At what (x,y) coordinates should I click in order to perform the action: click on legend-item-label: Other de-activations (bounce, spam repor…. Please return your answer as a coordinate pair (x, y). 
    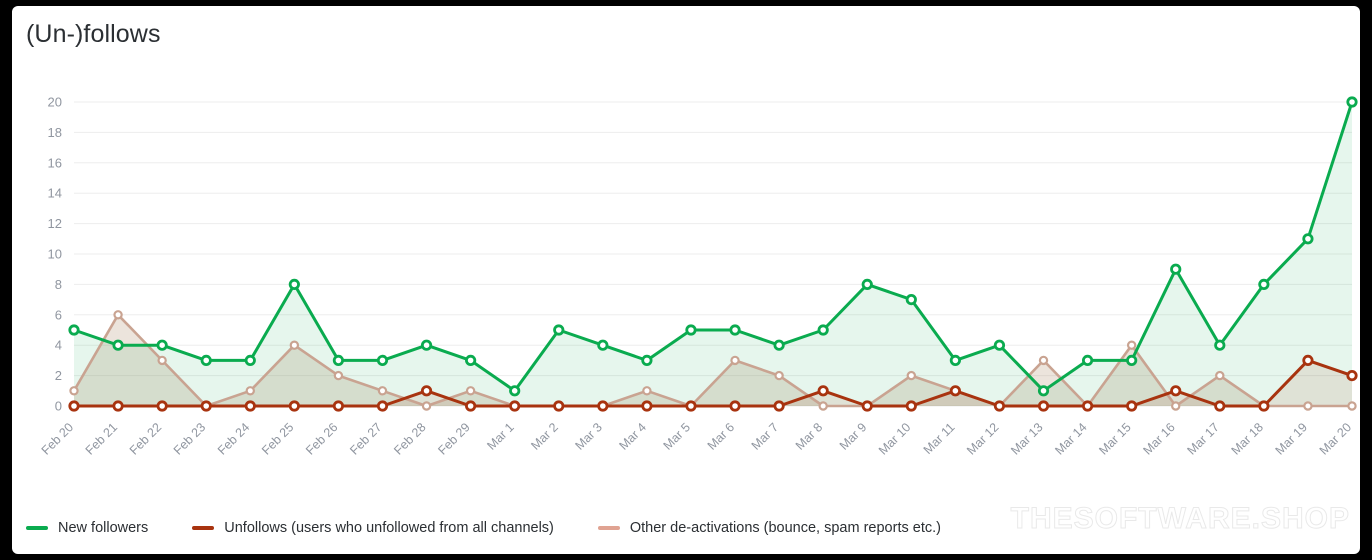
    Looking at the image, I should click on (785, 528).